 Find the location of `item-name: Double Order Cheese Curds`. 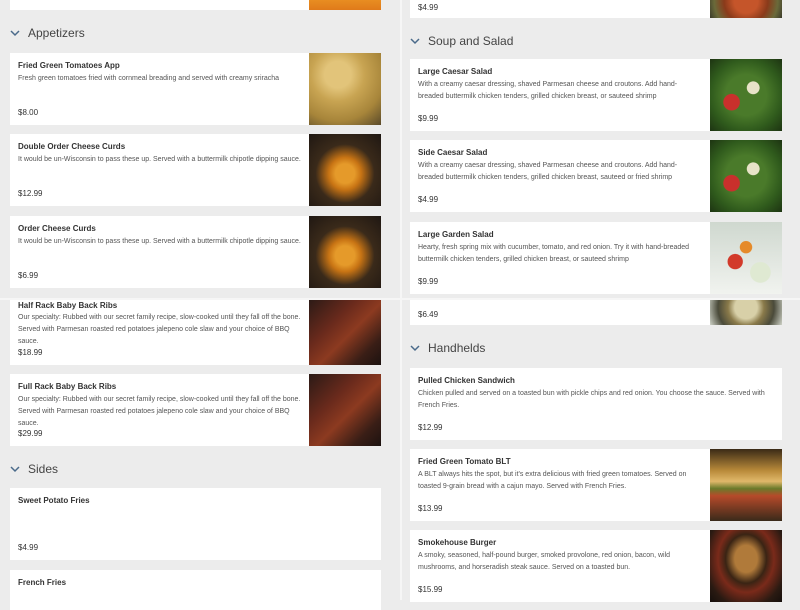

item-name: Double Order Cheese Curds is located at coordinates (72, 146).